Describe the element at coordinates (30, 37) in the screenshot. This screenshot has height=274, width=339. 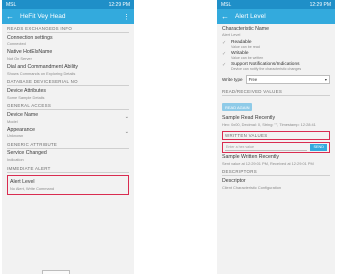
I see `item-label: Connection settings` at that location.